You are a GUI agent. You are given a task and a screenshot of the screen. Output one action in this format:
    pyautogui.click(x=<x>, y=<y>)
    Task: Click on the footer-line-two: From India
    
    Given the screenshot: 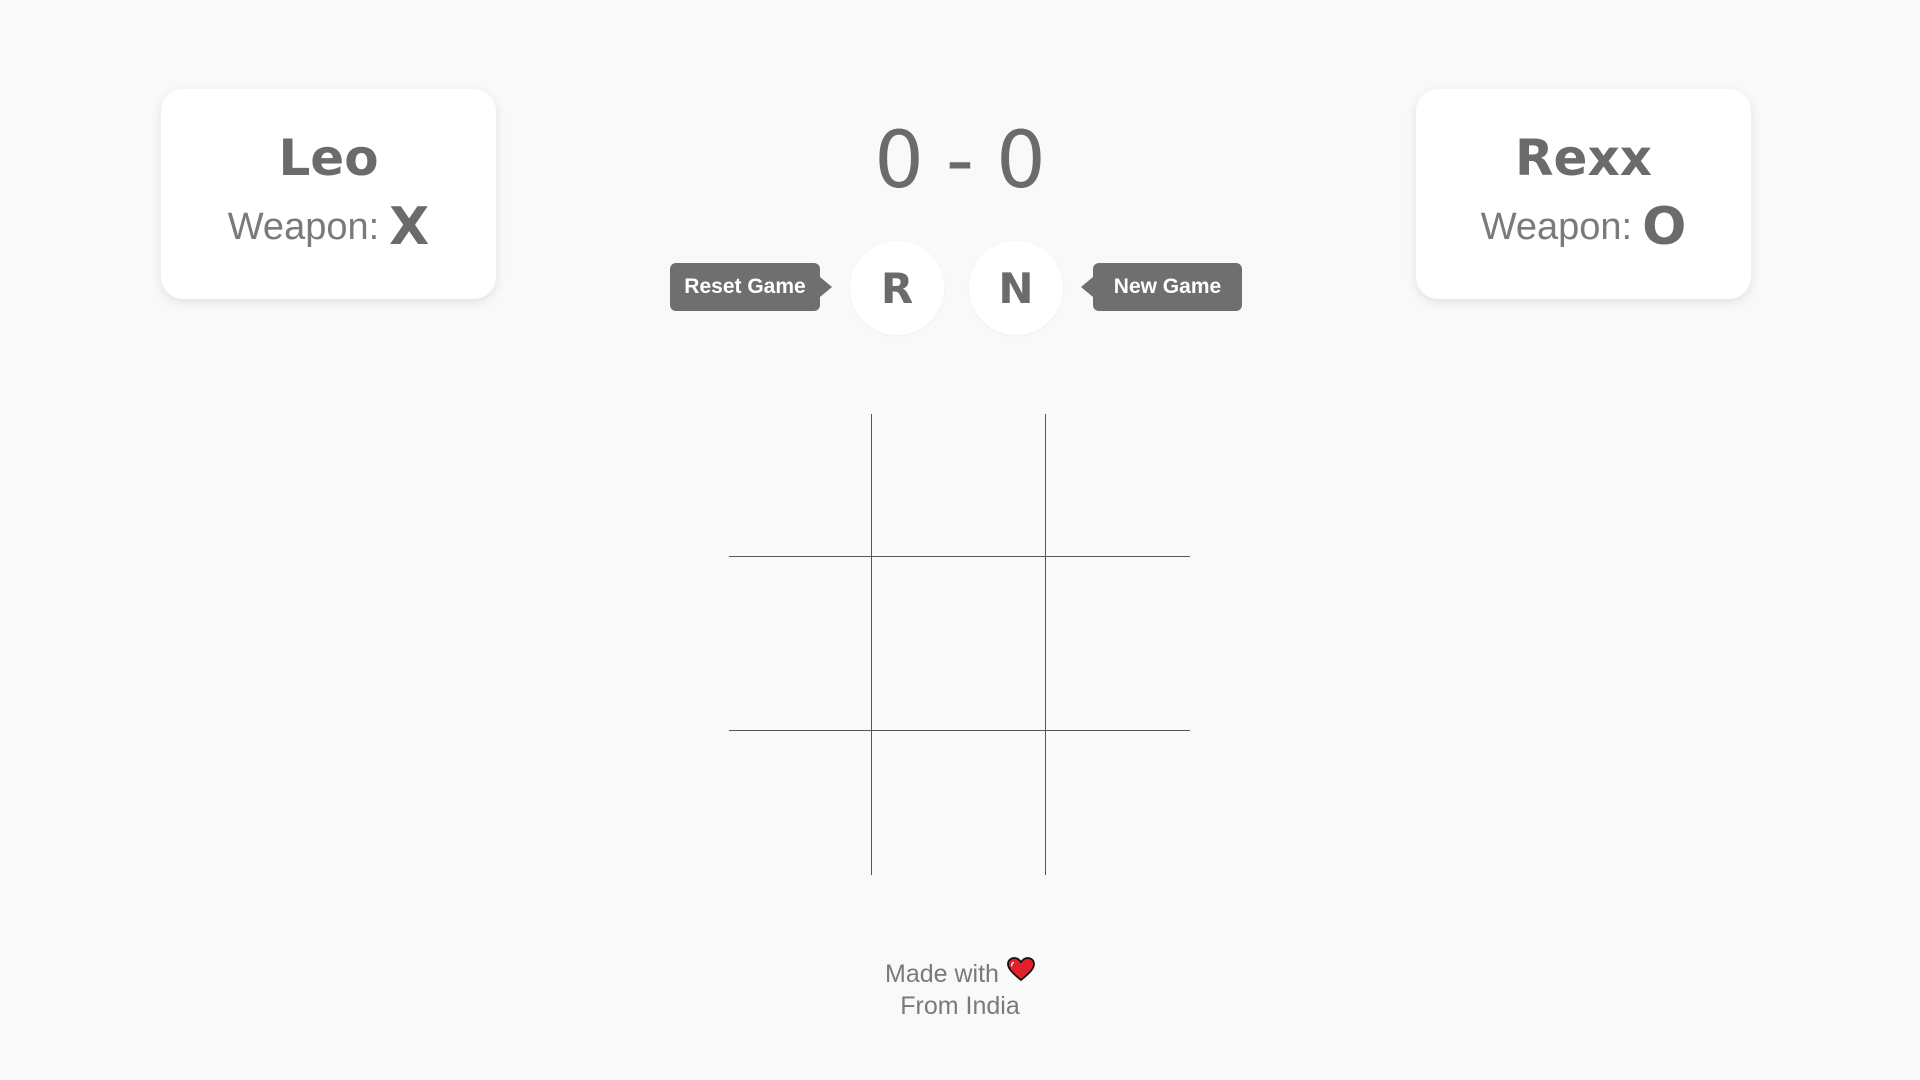 What is the action you would take?
    pyautogui.click(x=960, y=1006)
    